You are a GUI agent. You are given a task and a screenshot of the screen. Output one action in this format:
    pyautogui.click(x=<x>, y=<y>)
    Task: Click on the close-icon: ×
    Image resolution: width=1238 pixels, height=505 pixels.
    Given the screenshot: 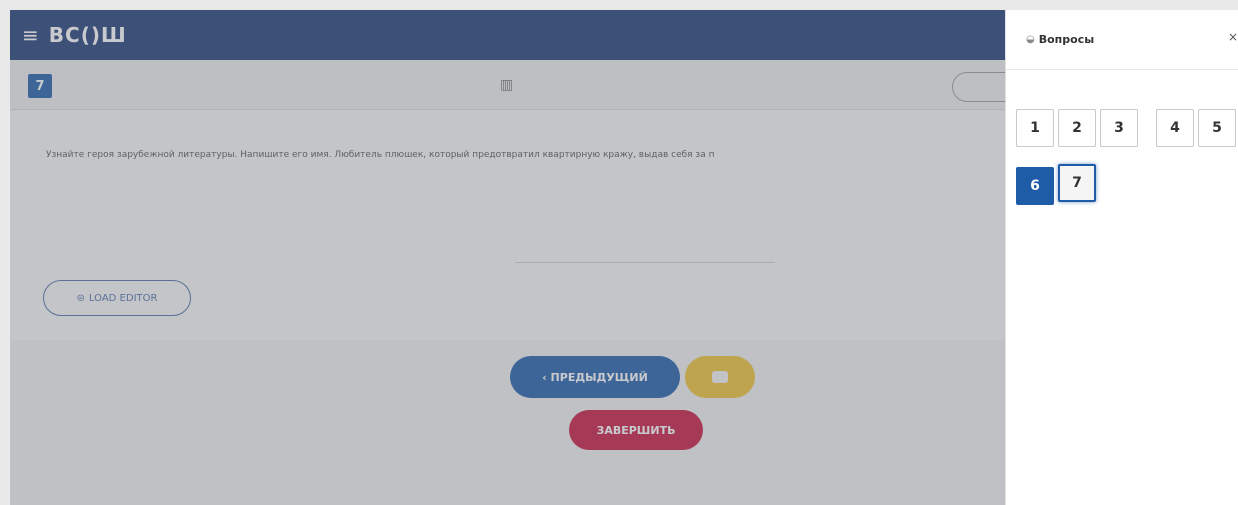 What is the action you would take?
    pyautogui.click(x=1233, y=37)
    